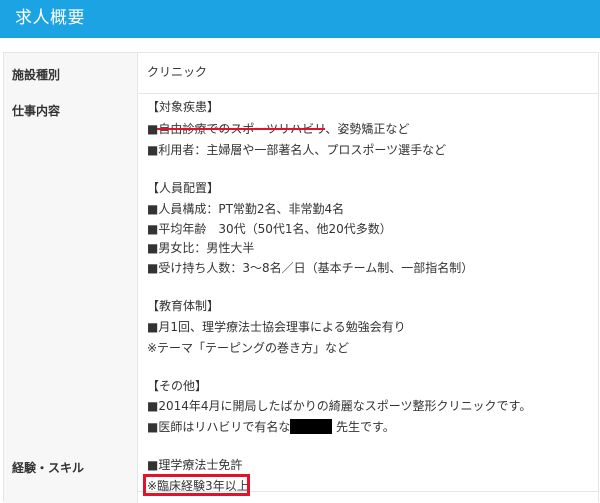 This screenshot has height=503, width=600. I want to click on job-line: 先生です。, so click(365, 427).